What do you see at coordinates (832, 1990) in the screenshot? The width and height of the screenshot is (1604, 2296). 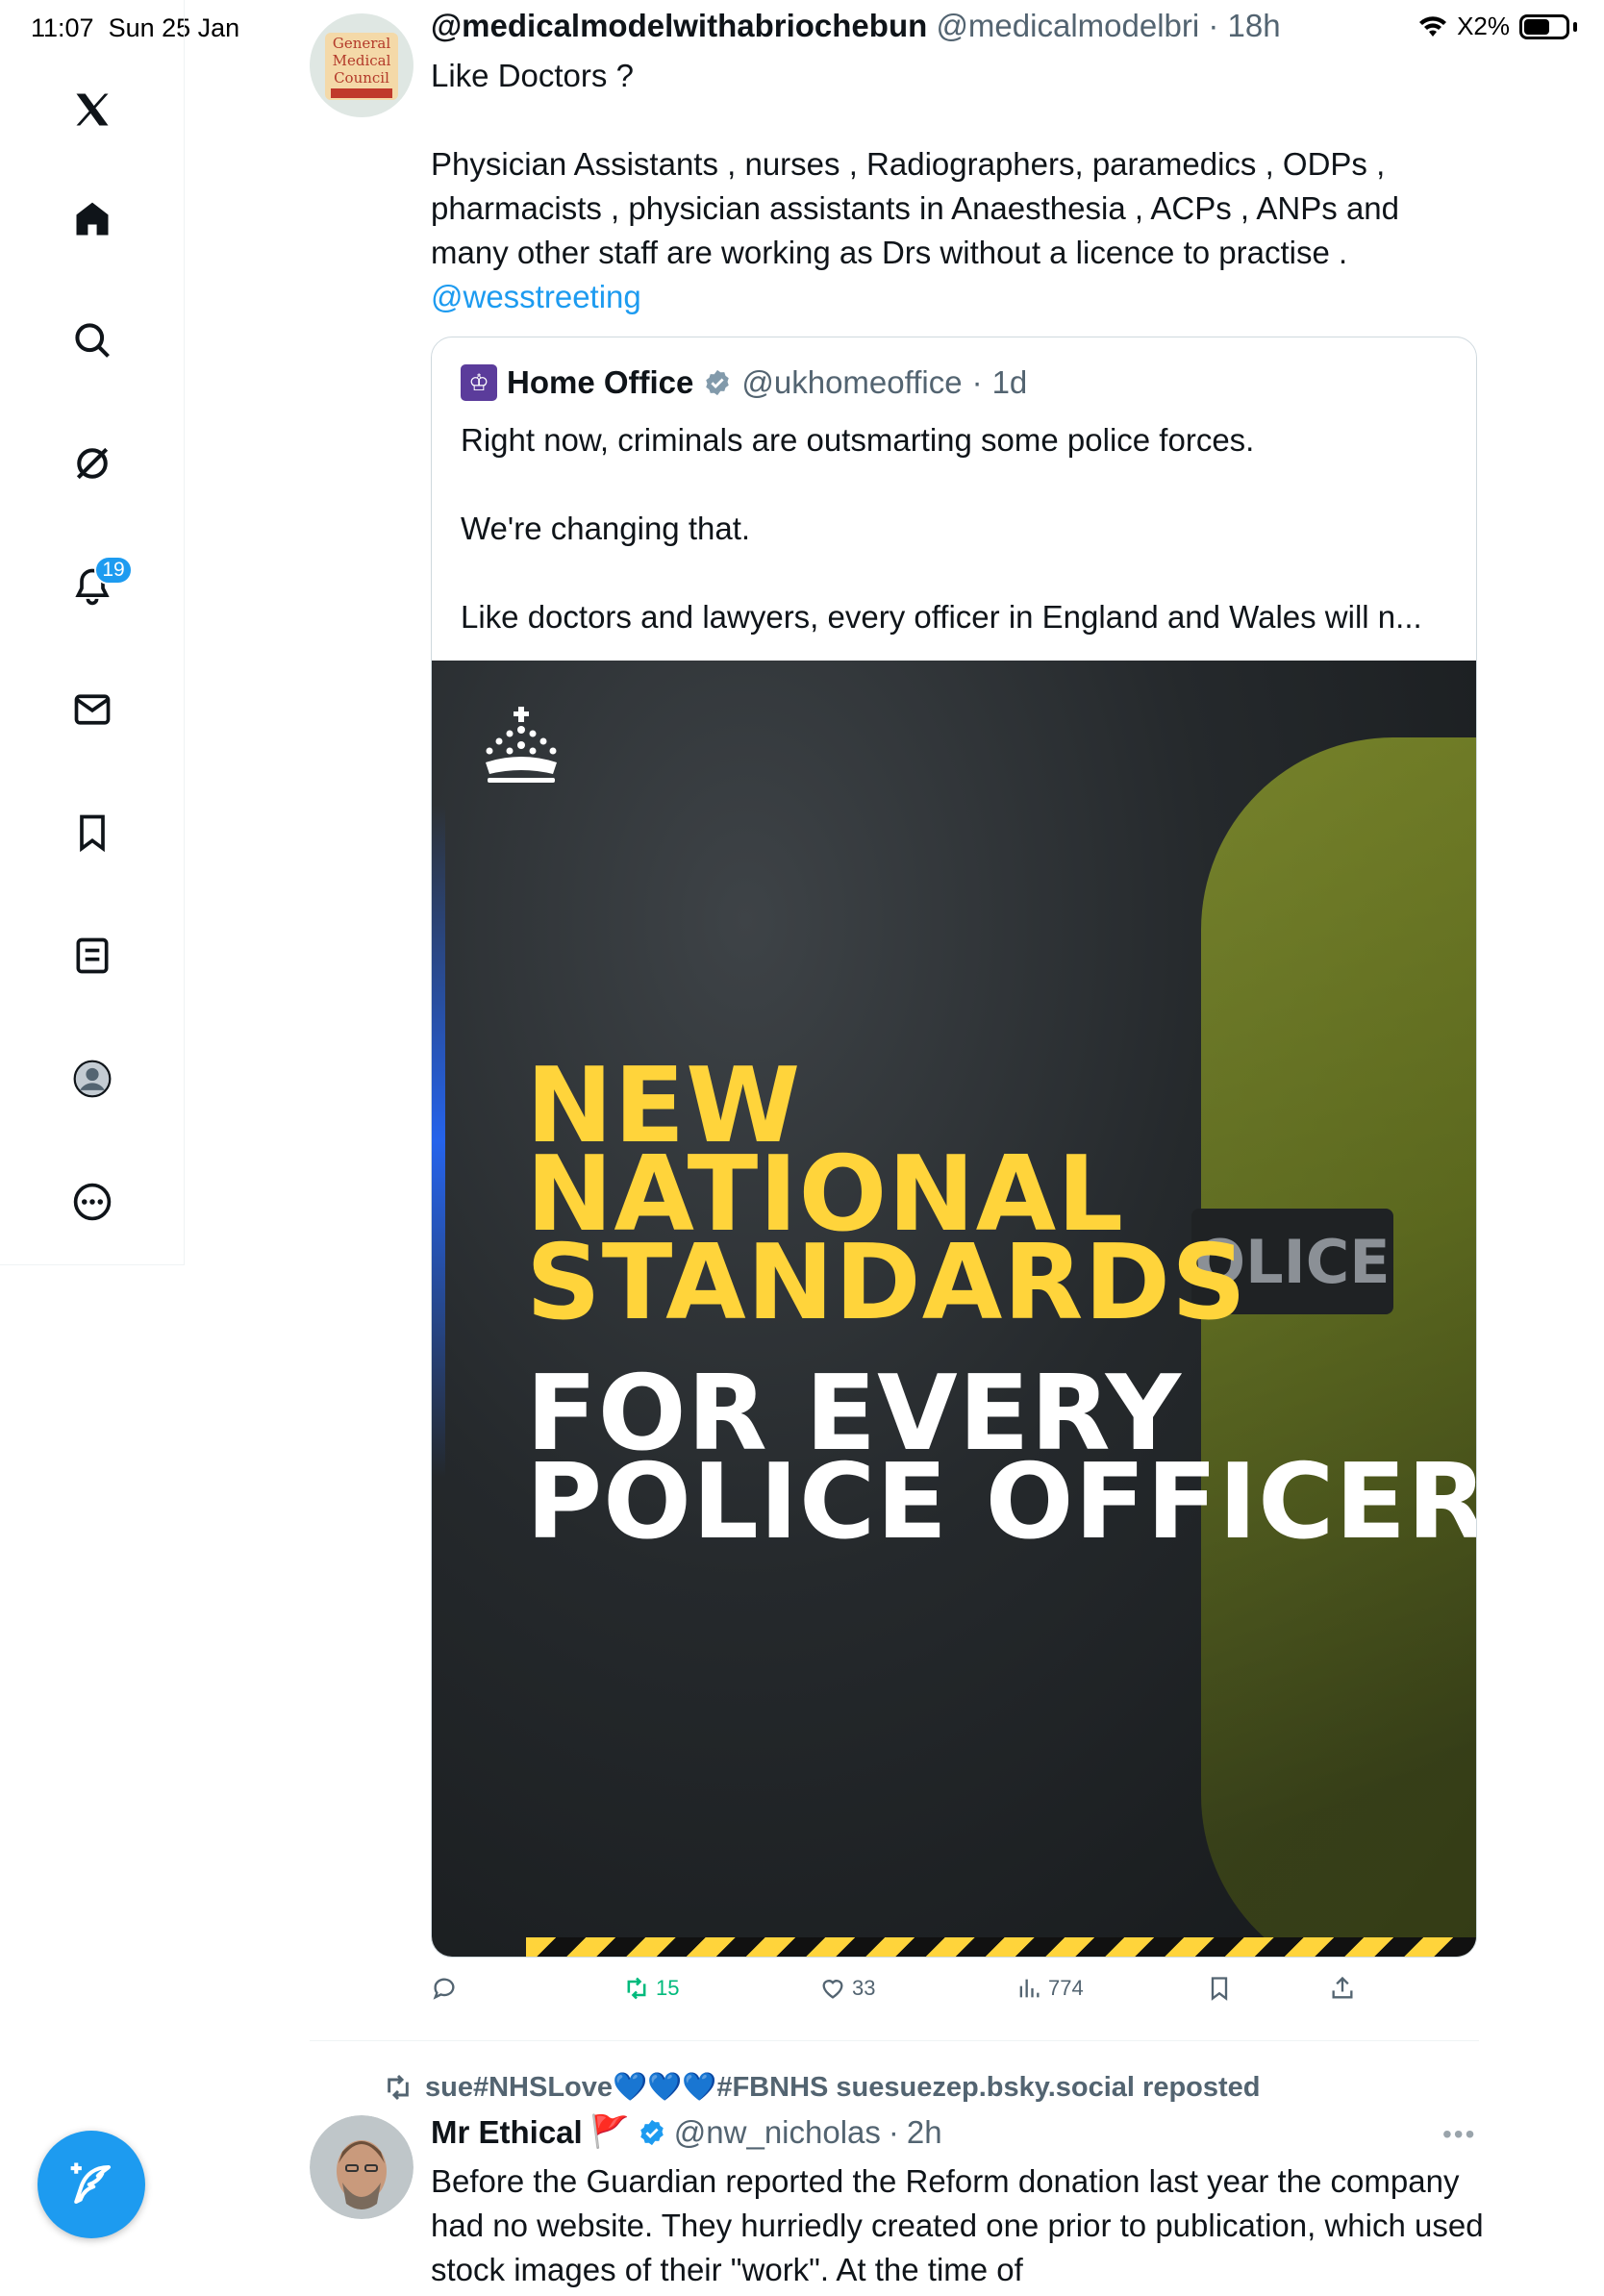 I see `heart-icon` at bounding box center [832, 1990].